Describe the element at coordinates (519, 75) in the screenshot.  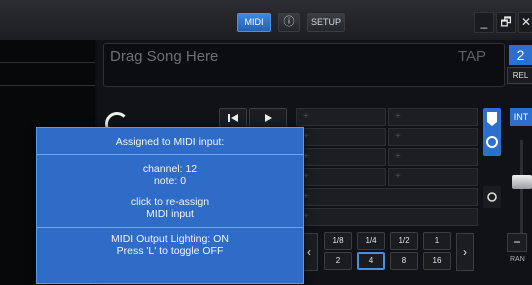
I see `rel-button: REL` at that location.